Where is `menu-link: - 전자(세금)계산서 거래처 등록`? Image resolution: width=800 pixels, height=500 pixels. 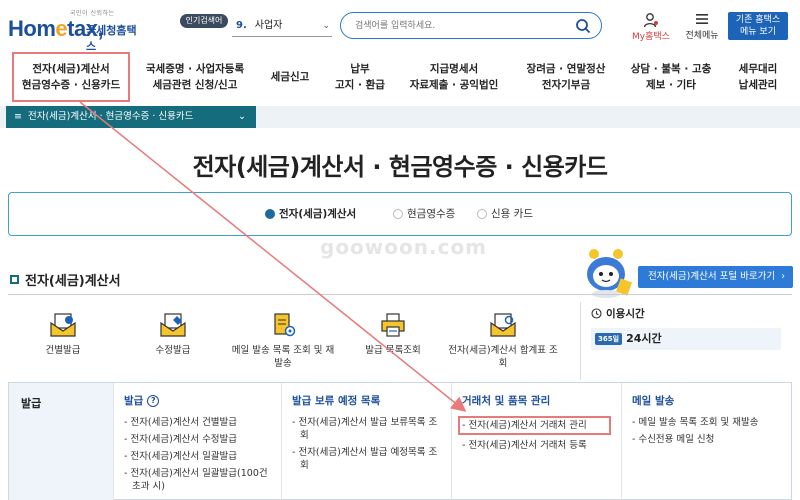
menu-link: - 전자(세금)계산서 거래처 등록 is located at coordinates (536, 445).